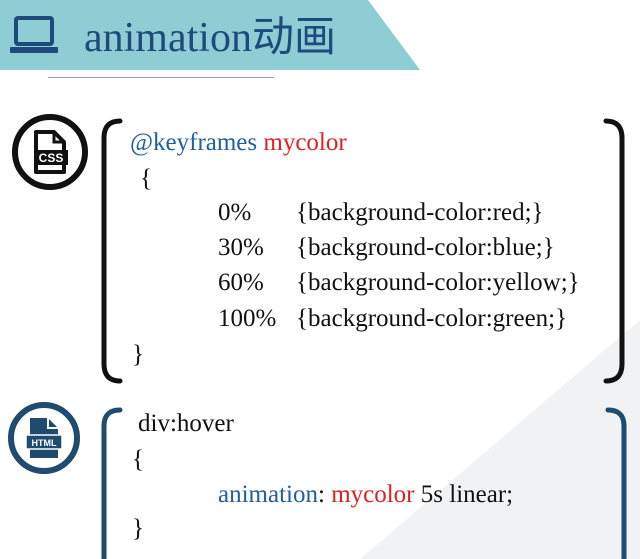 Image resolution: width=640 pixels, height=559 pixels. Describe the element at coordinates (420, 212) in the screenshot. I see `keyframe-rule-0: {background-color:red;}` at that location.